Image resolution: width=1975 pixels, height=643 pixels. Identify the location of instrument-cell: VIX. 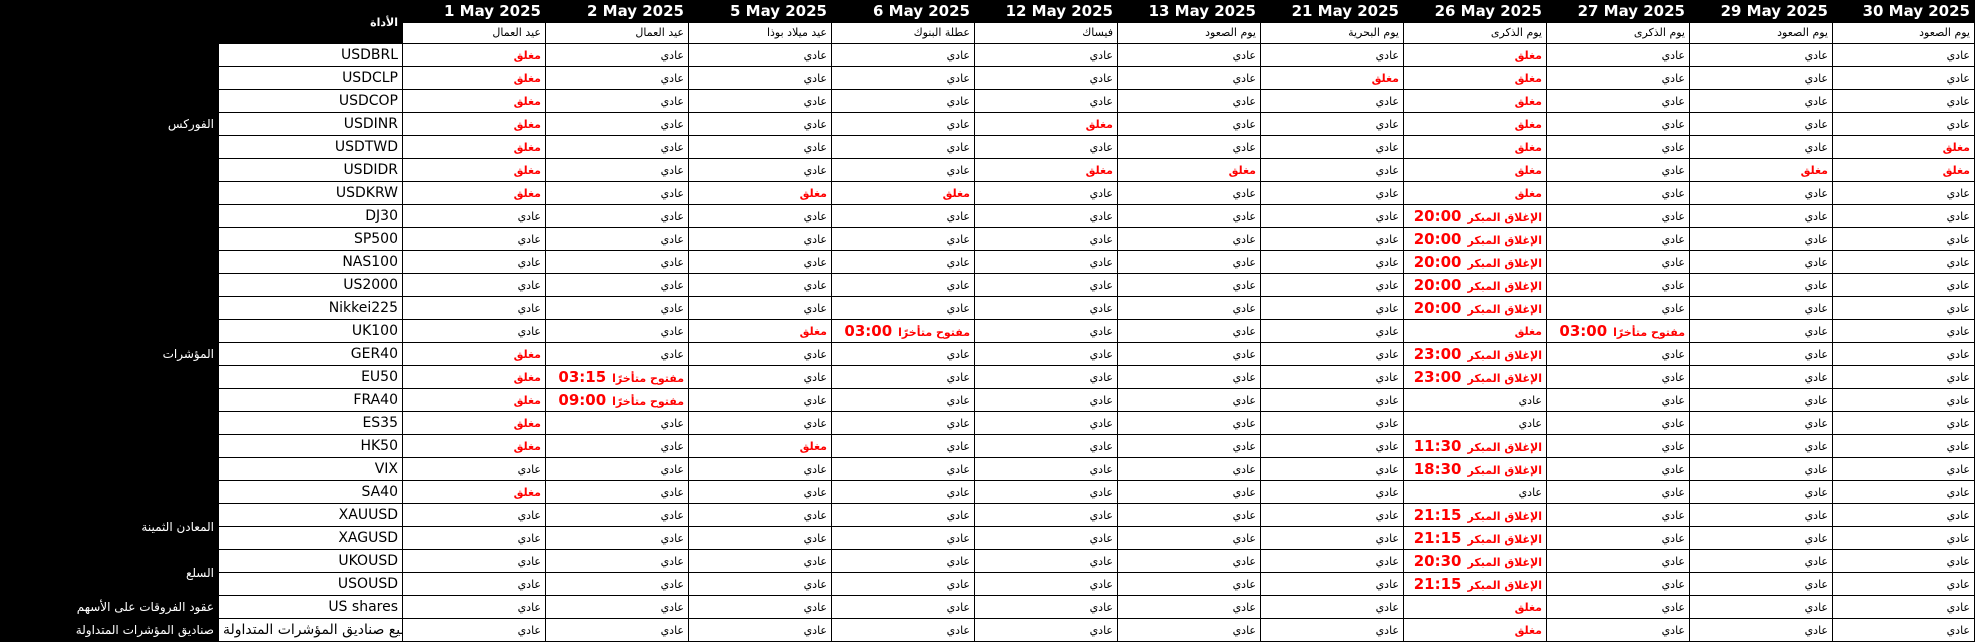
(310, 469).